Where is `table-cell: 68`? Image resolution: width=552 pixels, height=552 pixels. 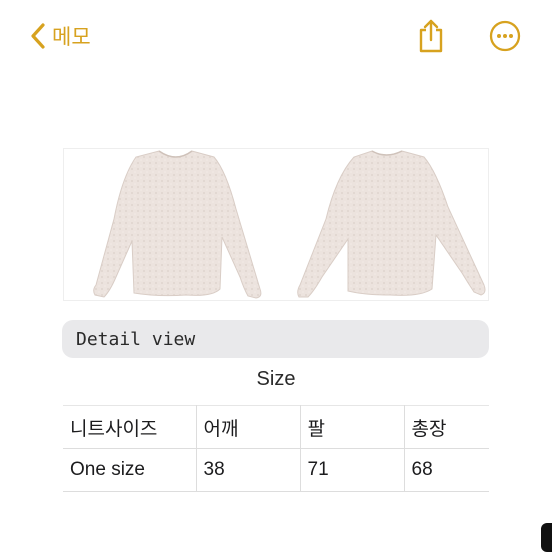 table-cell: 68 is located at coordinates (446, 470).